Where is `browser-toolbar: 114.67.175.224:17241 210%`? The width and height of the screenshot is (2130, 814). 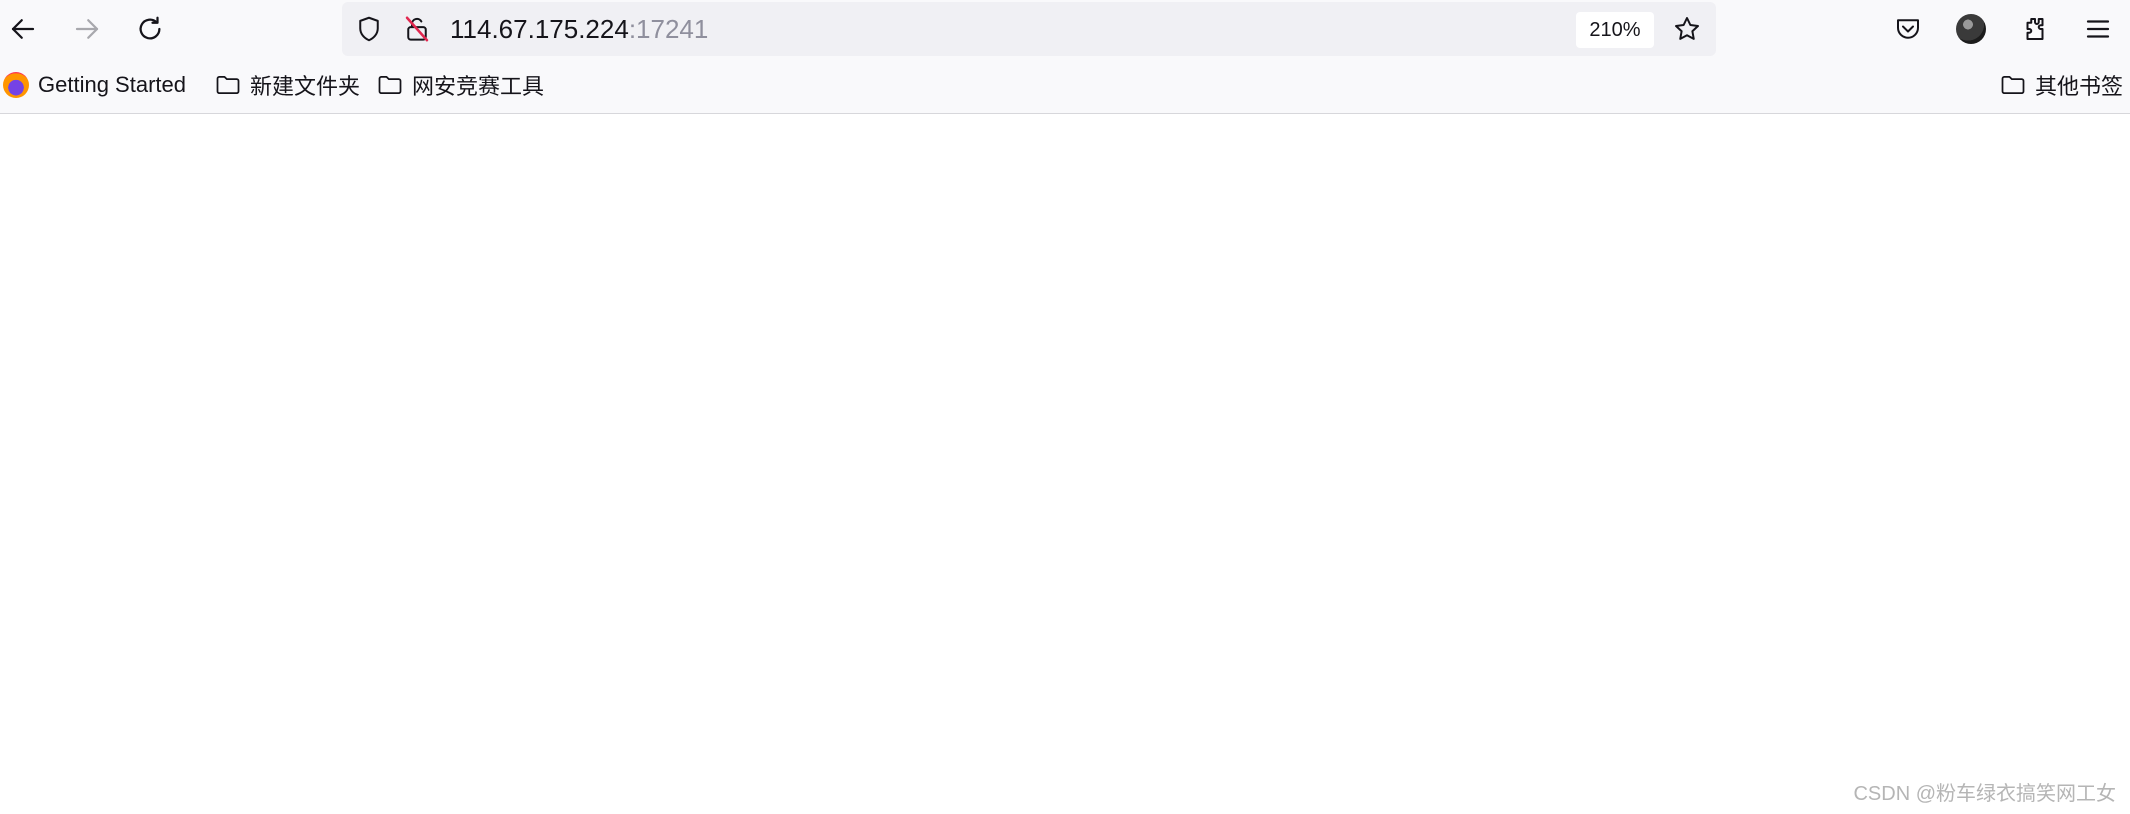 browser-toolbar: 114.67.175.224:17241 210% is located at coordinates (1065, 29).